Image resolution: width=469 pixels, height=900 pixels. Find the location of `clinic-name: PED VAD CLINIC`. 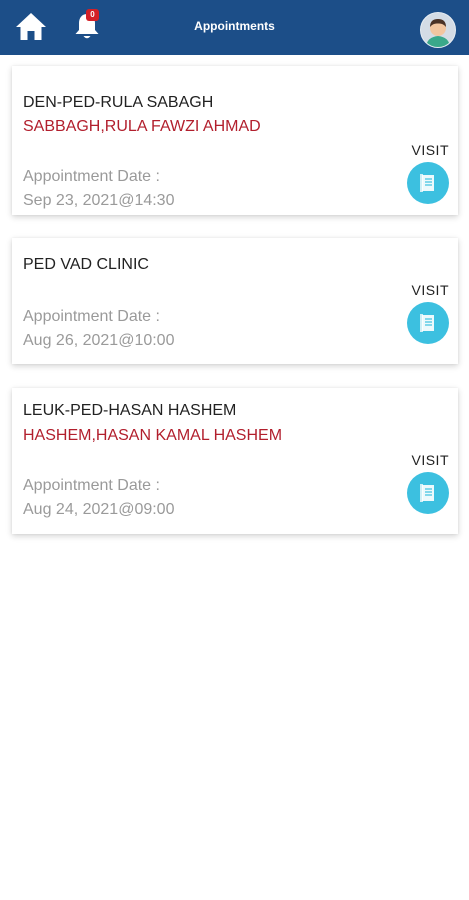

clinic-name: PED VAD CLINIC is located at coordinates (86, 264).